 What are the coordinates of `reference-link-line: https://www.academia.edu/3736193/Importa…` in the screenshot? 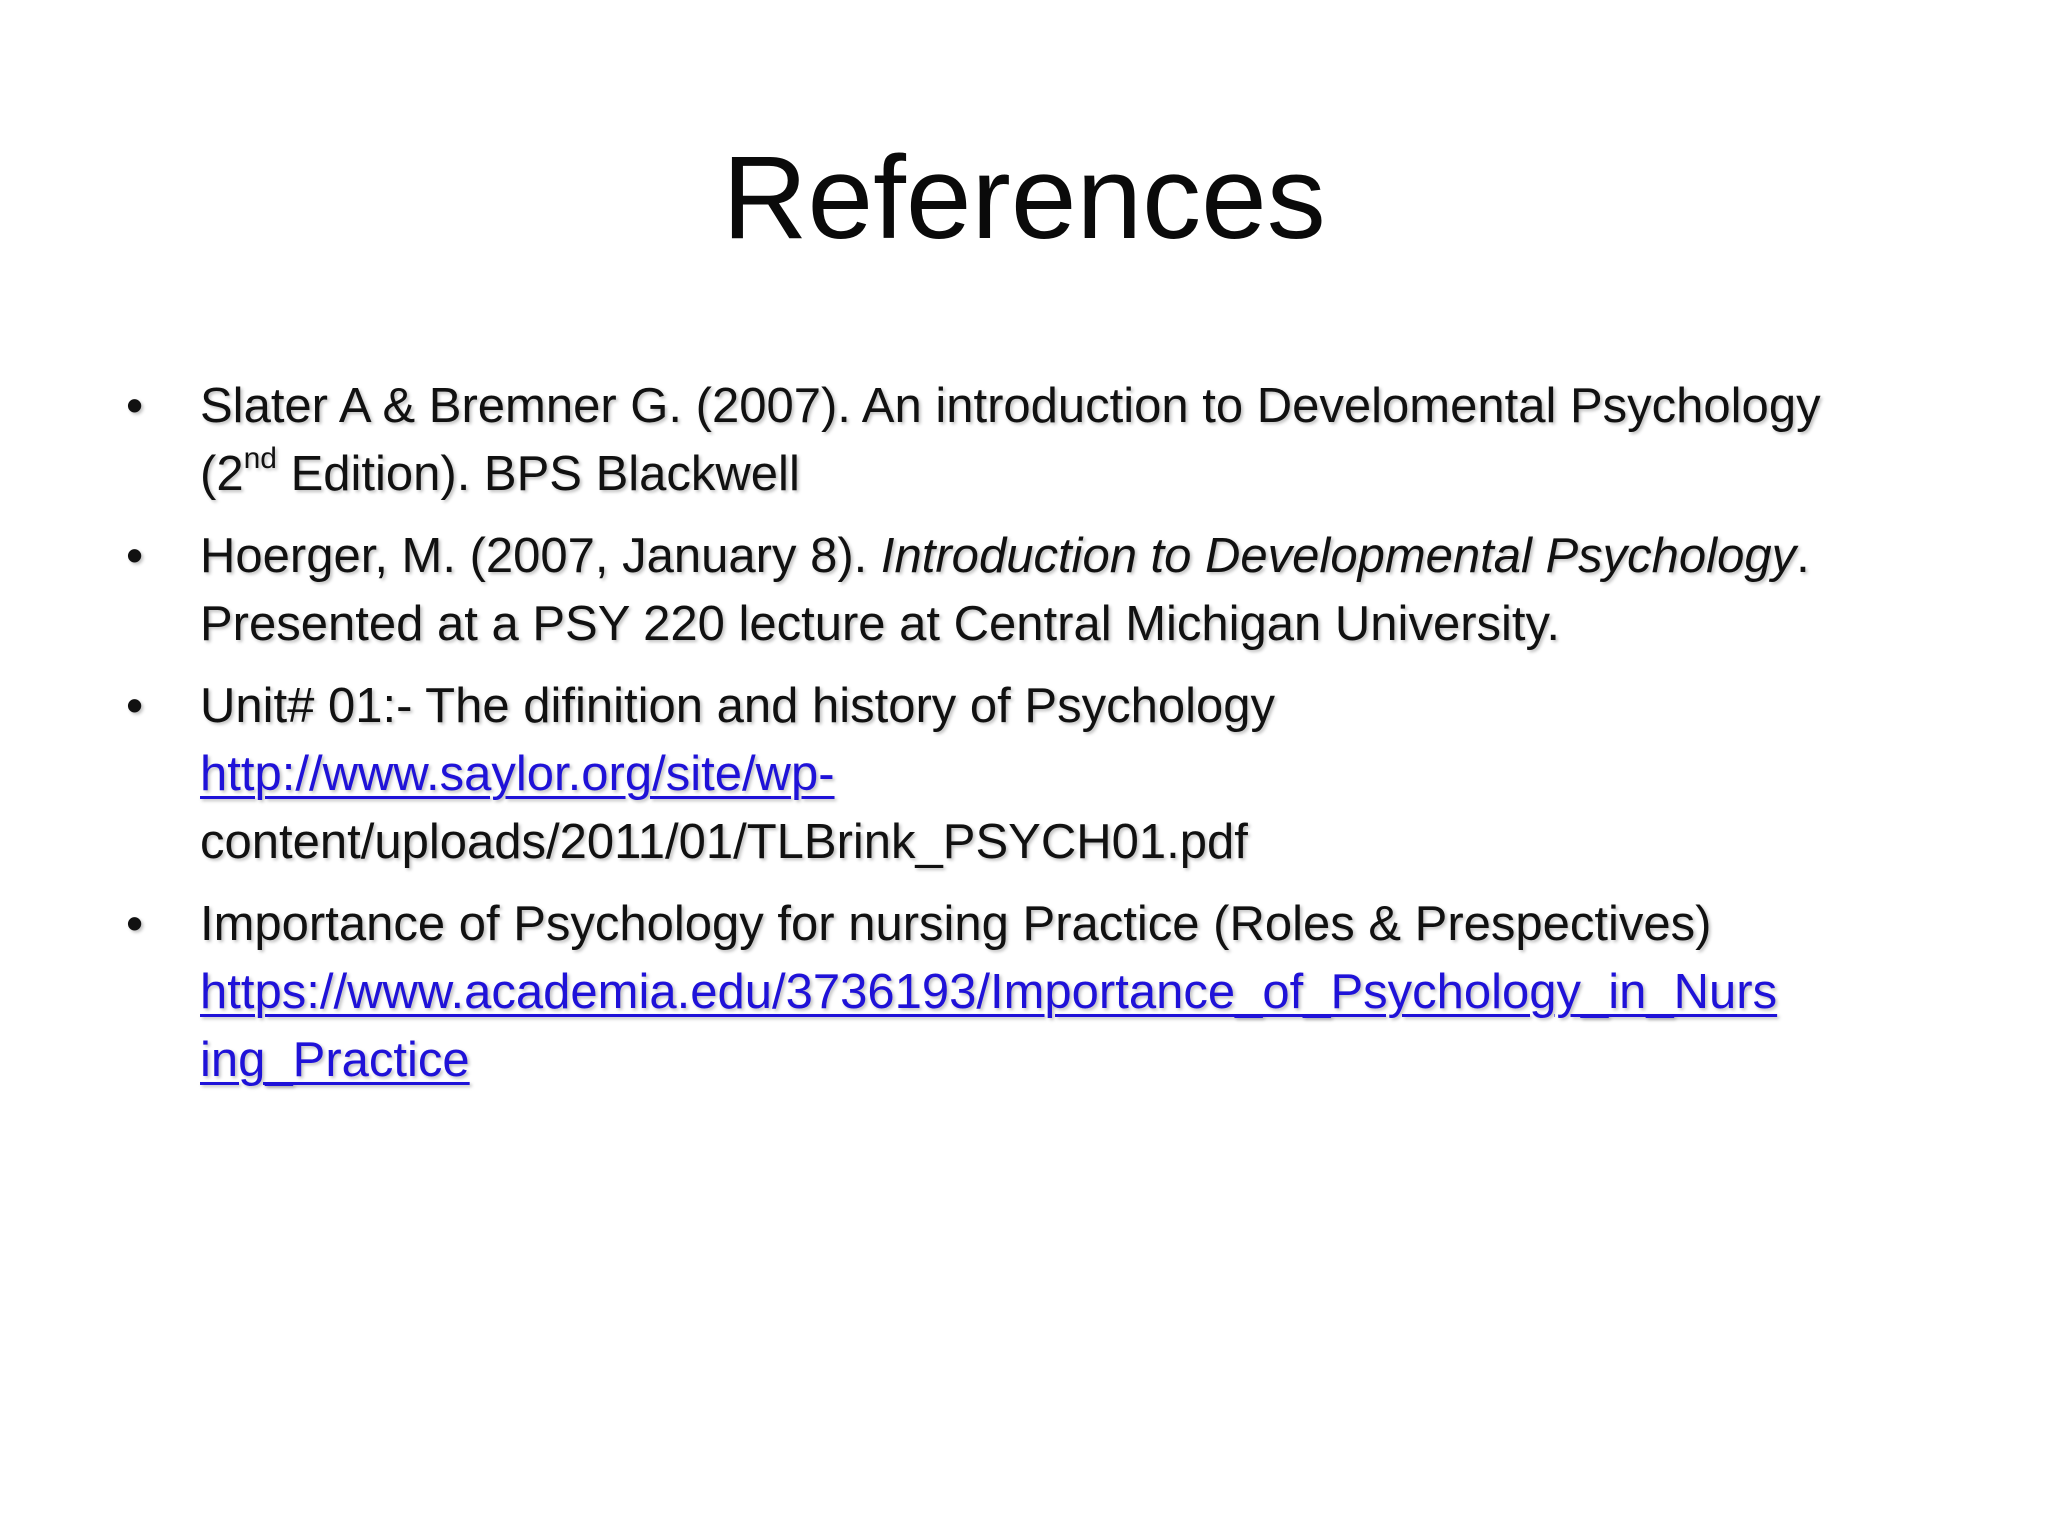 It's located at (1080, 992).